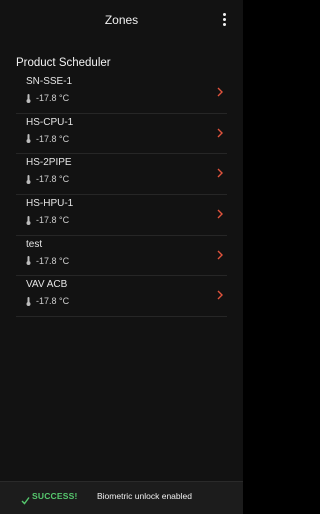  Describe the element at coordinates (121, 134) in the screenshot. I see `zone-row: HS-CPU-1 -17.8 °C` at that location.